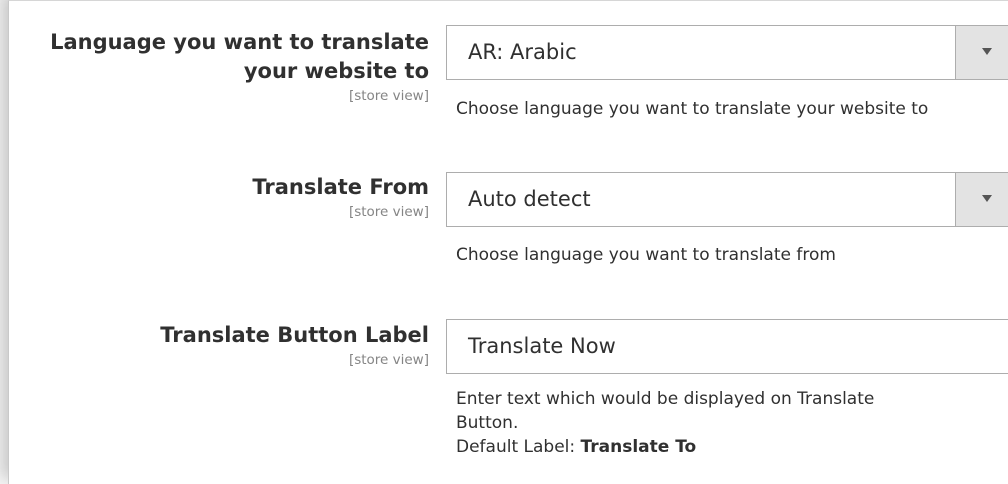  Describe the element at coordinates (522, 52) in the screenshot. I see `language-select-value: AR: Arabic` at that location.